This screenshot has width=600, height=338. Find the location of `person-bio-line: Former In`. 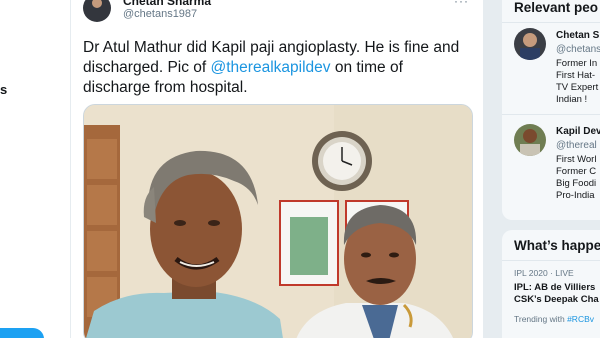

person-bio-line: Former In is located at coordinates (577, 63).